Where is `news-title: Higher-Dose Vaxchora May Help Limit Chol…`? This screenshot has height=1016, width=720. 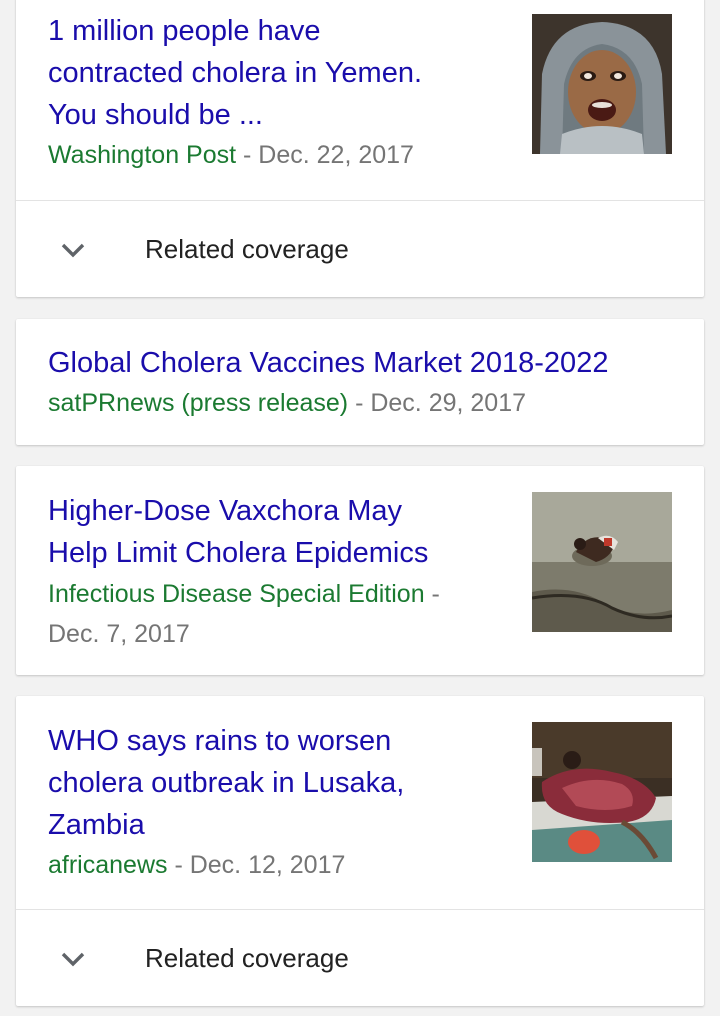
news-title: Higher-Dose Vaxchora May Help Limit Chol… is located at coordinates (283, 532).